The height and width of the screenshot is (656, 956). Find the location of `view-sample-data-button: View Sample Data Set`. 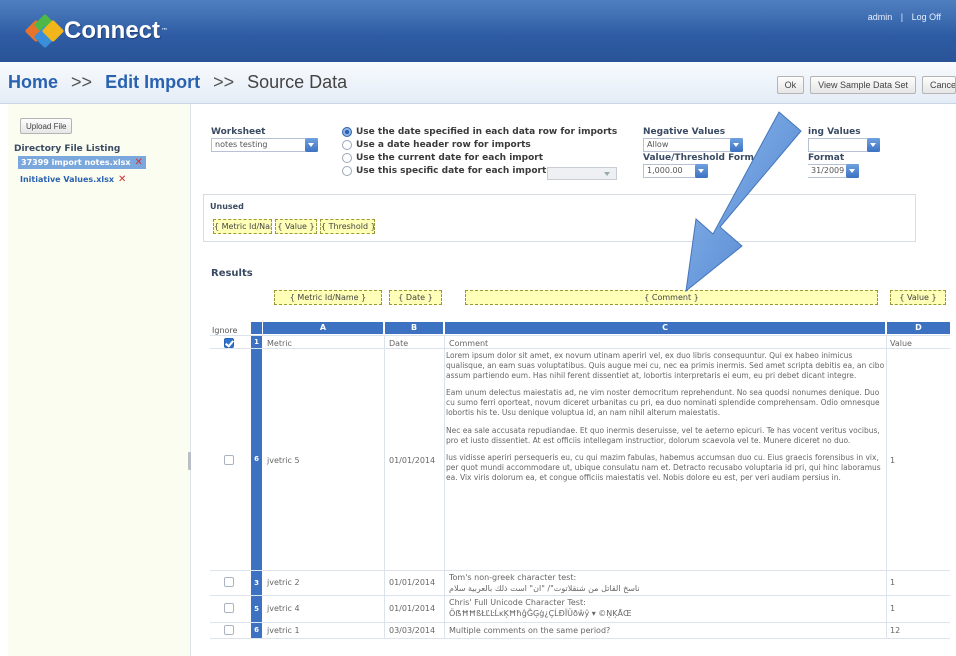

view-sample-data-button: View Sample Data Set is located at coordinates (863, 85).